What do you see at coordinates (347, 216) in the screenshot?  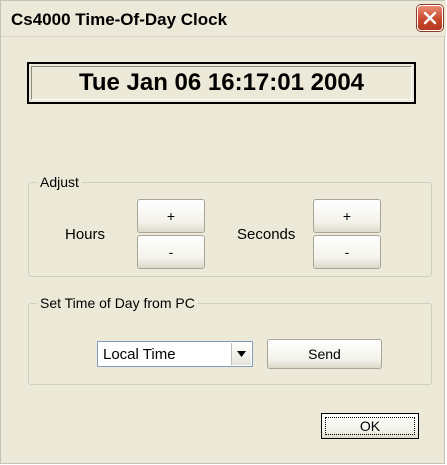 I see `seconds-increment-button: +` at bounding box center [347, 216].